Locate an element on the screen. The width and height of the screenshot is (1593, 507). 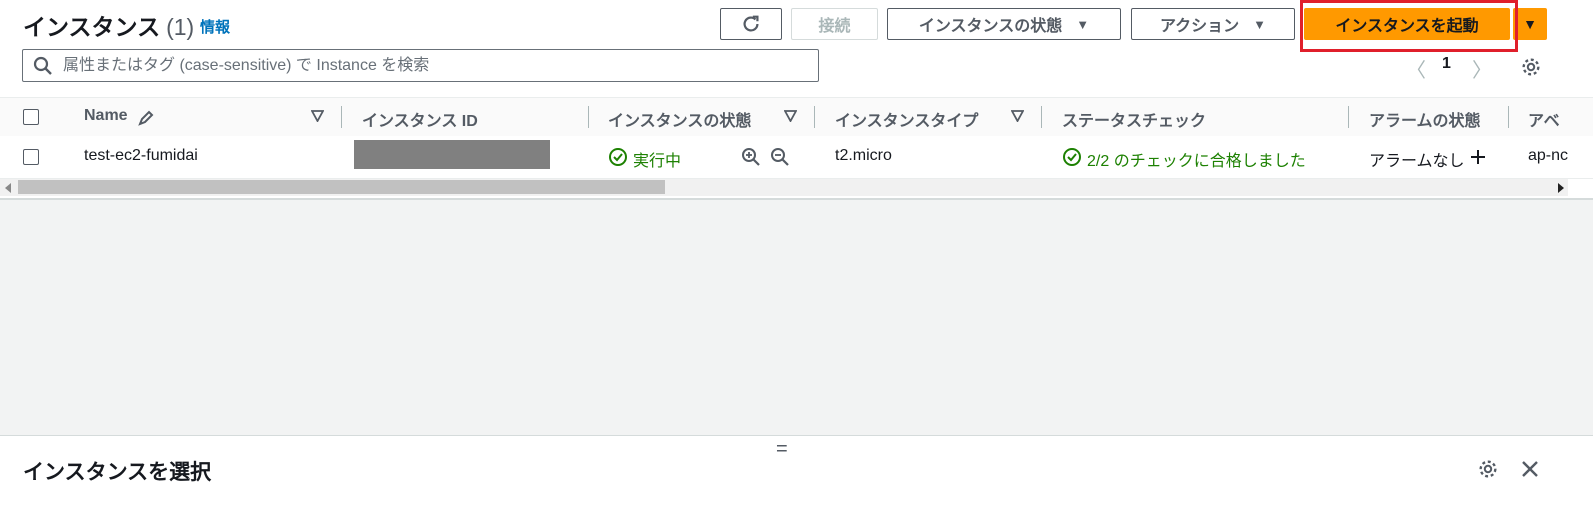
instance-count: (1) is located at coordinates (180, 27).